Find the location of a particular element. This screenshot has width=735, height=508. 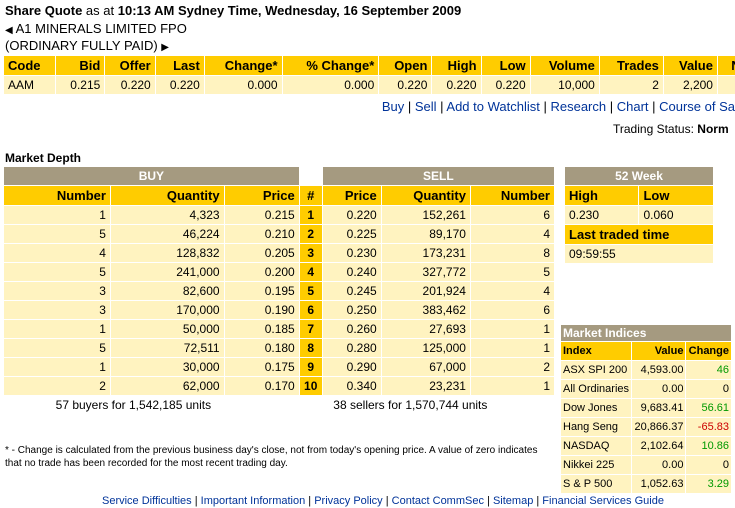

depth-header-cell: Quantity is located at coordinates (425, 195).